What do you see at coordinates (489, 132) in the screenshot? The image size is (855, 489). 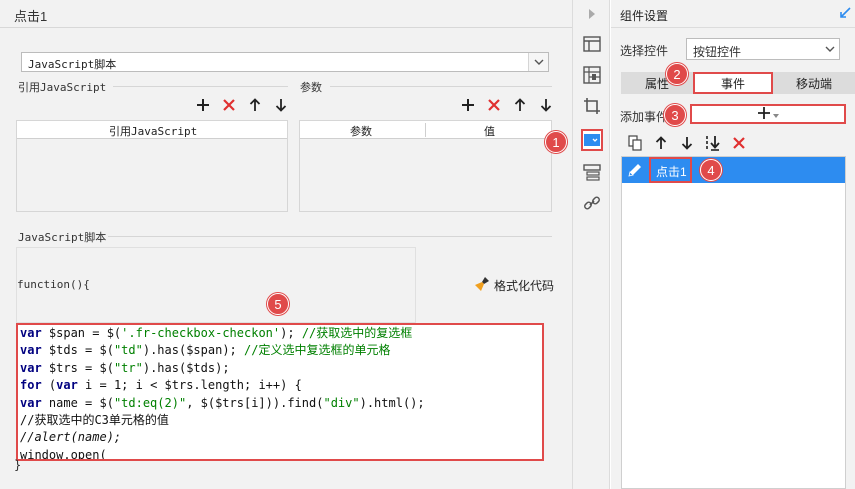 I see `column-header: 值` at bounding box center [489, 132].